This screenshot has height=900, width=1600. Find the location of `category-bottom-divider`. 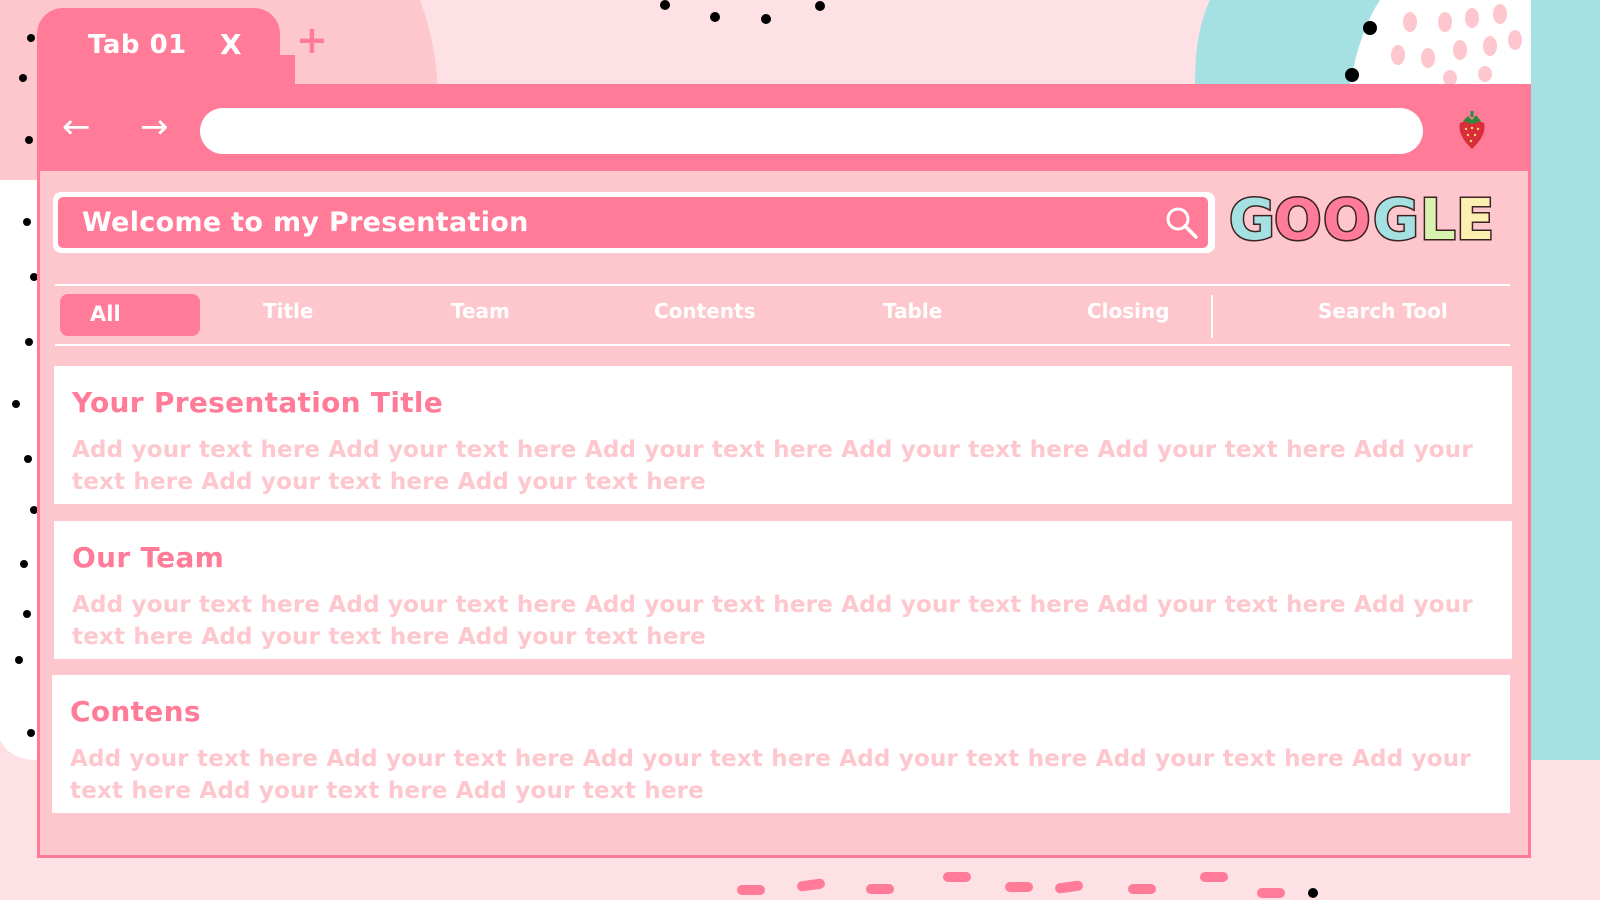

category-bottom-divider is located at coordinates (782, 345).